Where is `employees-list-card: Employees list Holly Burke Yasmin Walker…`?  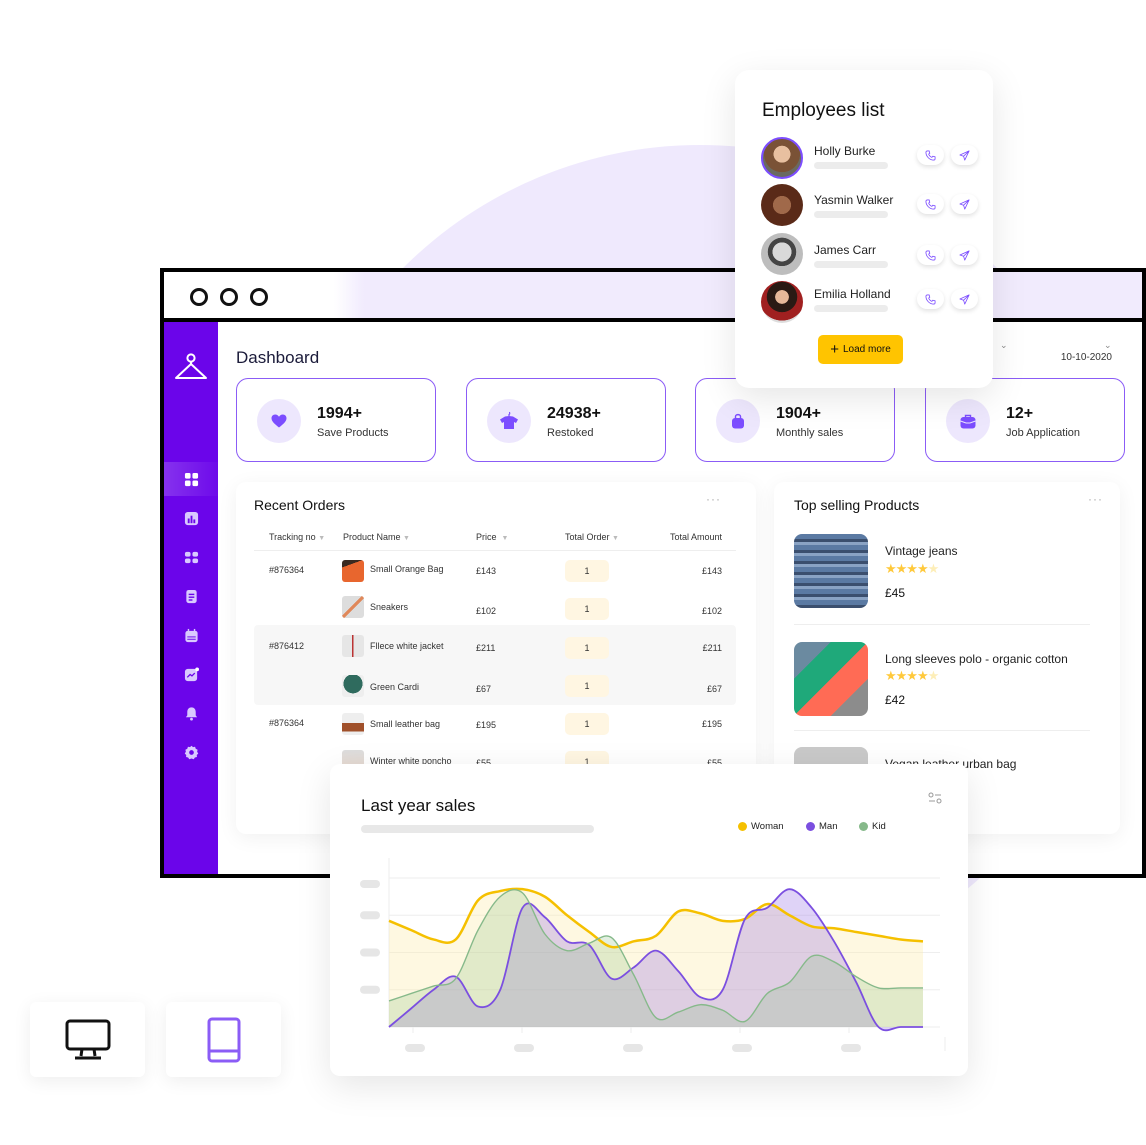 employees-list-card: Employees list Holly Burke Yasmin Walker… is located at coordinates (864, 229).